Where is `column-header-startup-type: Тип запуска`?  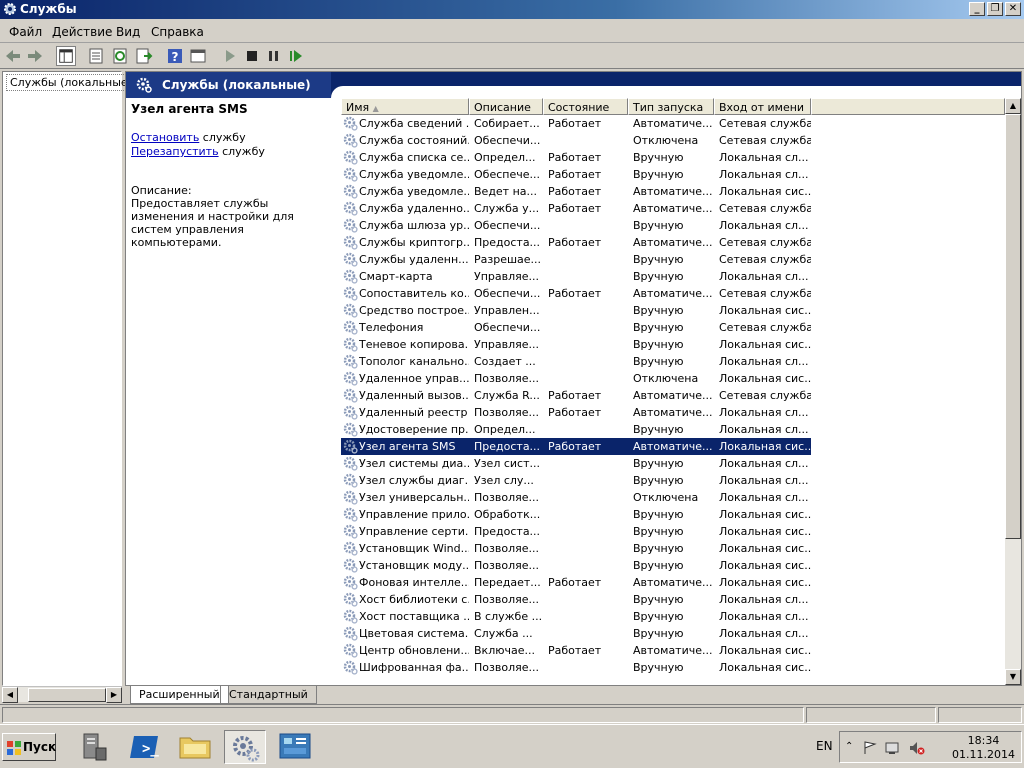 column-header-startup-type: Тип запуска is located at coordinates (671, 106).